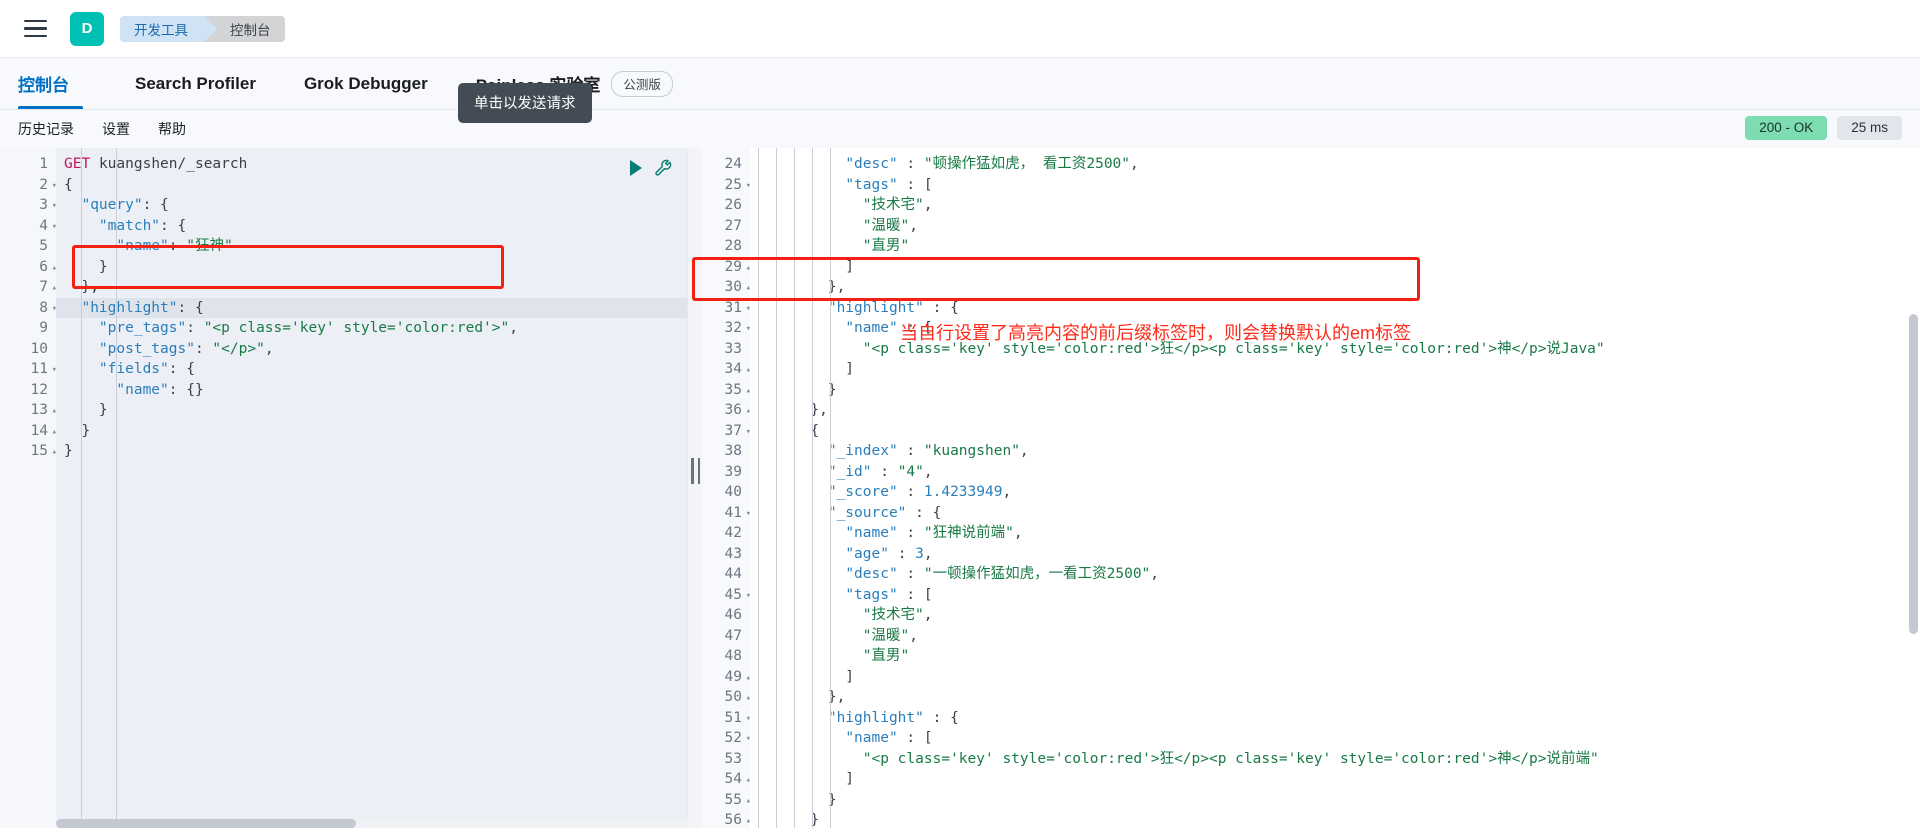 The image size is (1920, 828). What do you see at coordinates (28, 267) in the screenshot?
I see `line-number: 6 ▴` at bounding box center [28, 267].